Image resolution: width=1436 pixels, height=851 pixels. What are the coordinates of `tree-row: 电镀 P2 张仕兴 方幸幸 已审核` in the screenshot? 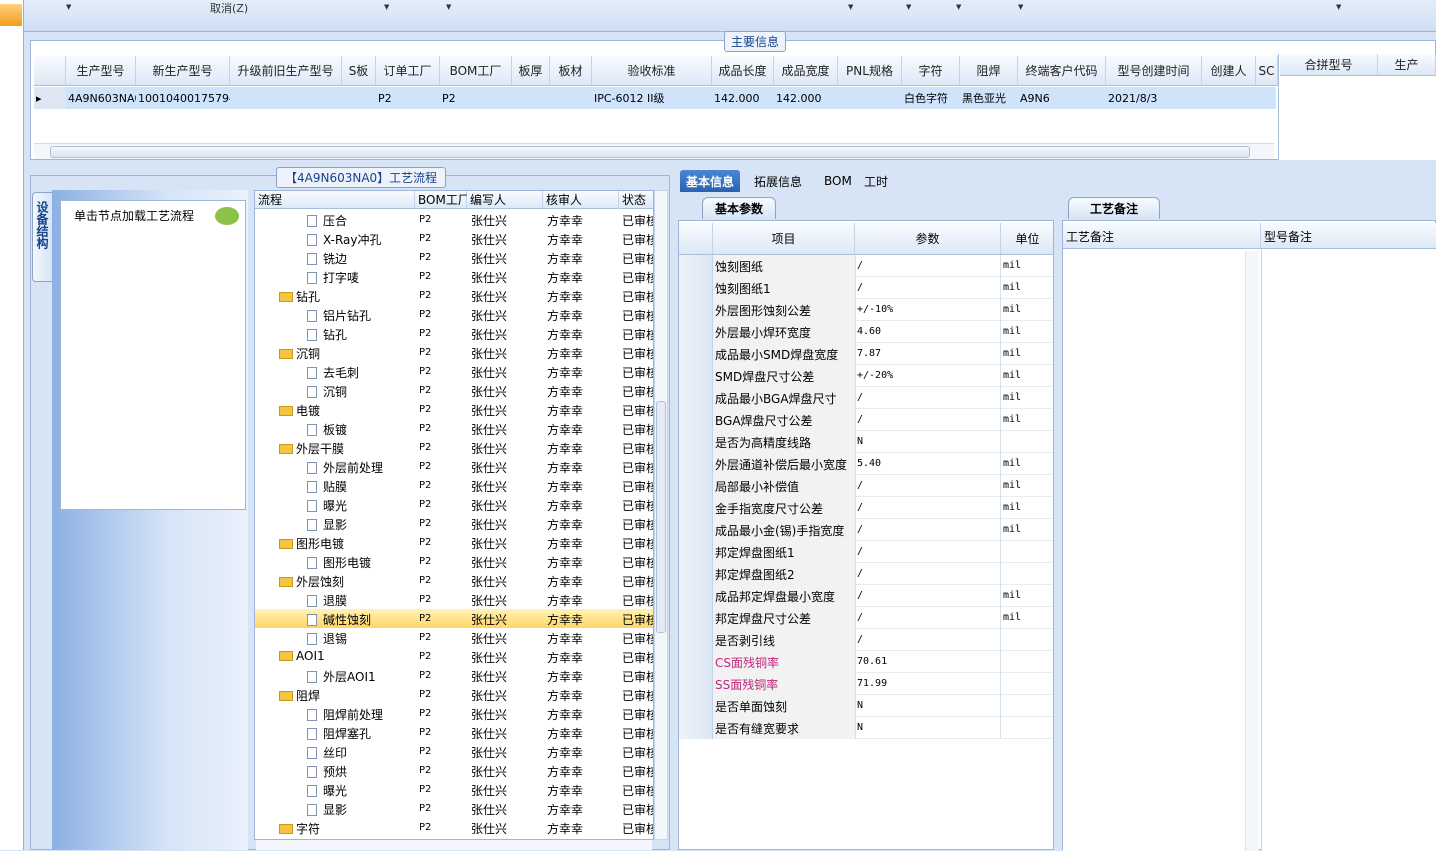 It's located at (454, 409).